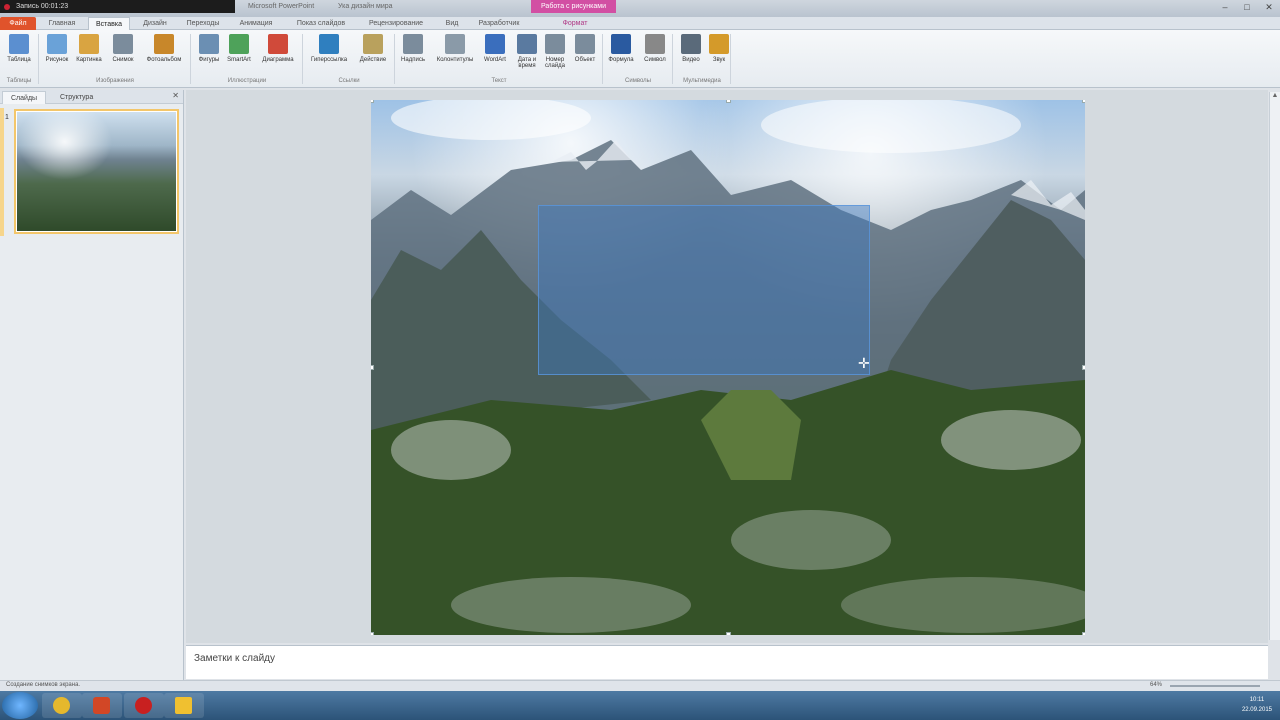 The height and width of the screenshot is (720, 1280). I want to click on tab-format: Формат, so click(575, 23).